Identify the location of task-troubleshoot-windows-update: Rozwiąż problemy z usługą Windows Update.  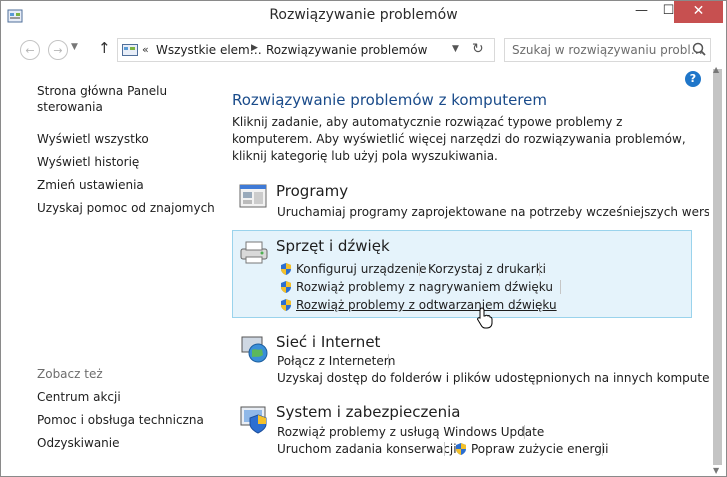
(410, 432).